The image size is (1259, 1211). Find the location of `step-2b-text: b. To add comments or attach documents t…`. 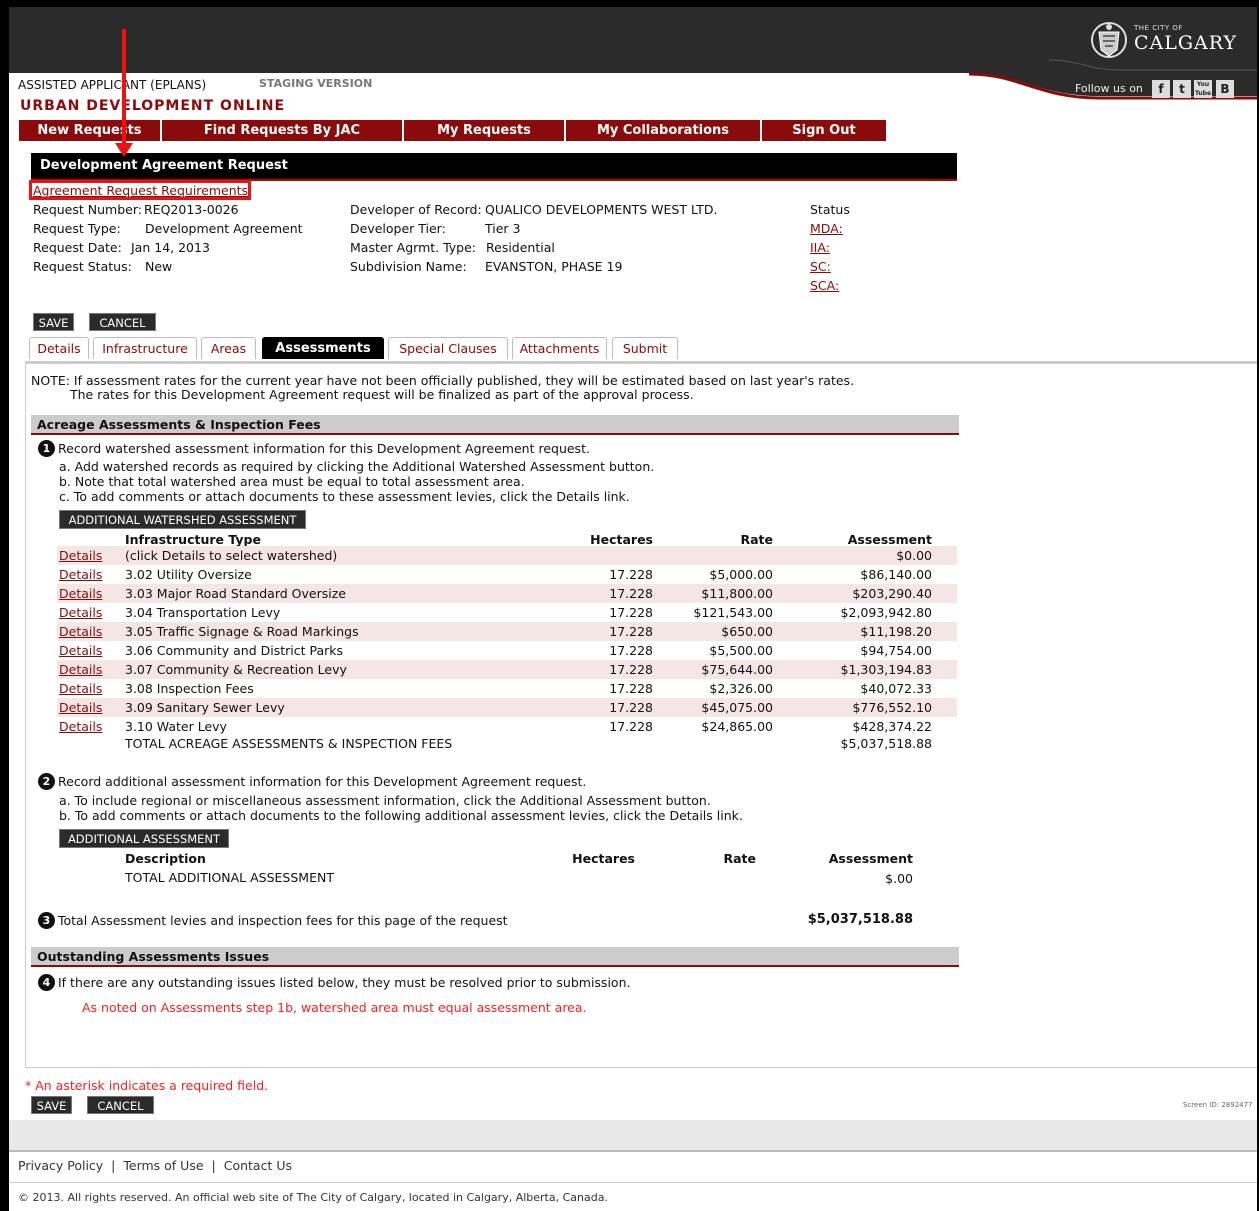

step-2b-text: b. To add comments or attach documents t… is located at coordinates (401, 815).